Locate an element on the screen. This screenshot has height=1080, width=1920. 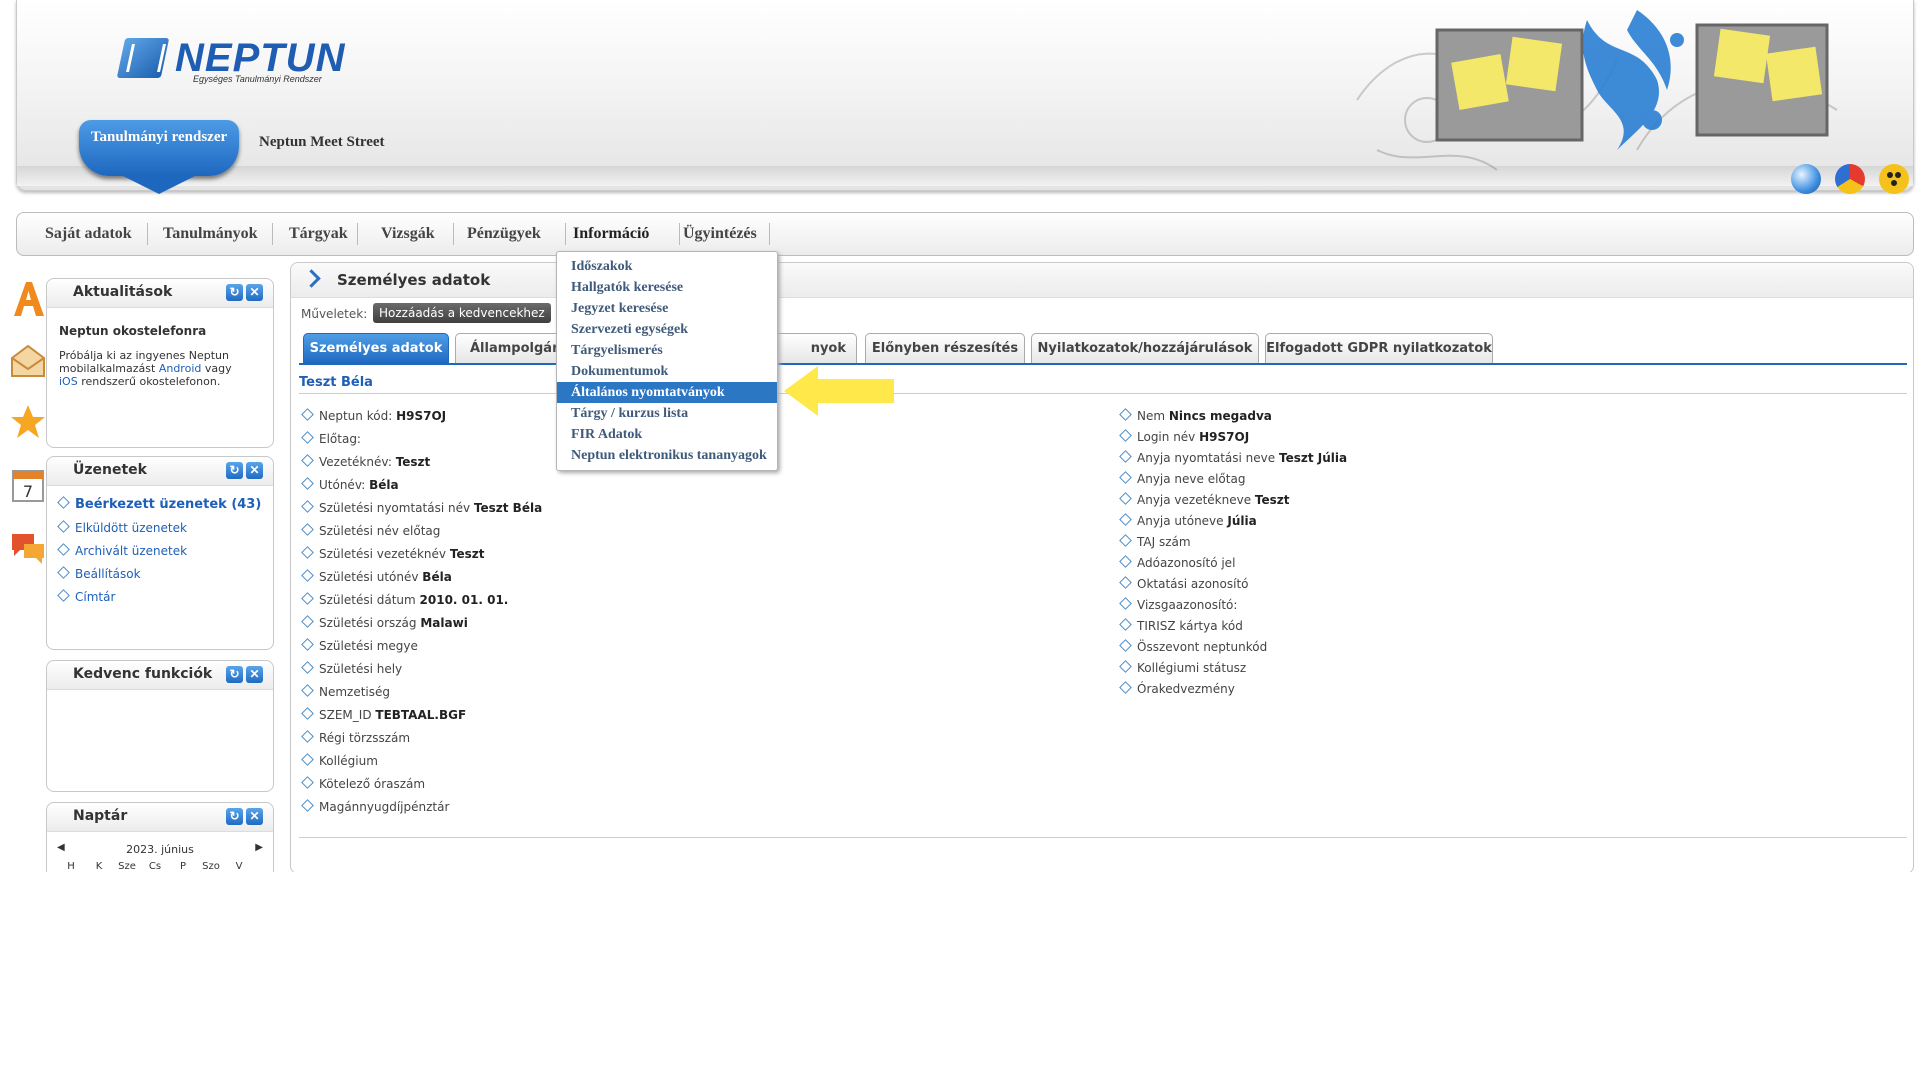
add-to-favorites-button: Hozzáadás a kedvencekhez is located at coordinates (462, 313).